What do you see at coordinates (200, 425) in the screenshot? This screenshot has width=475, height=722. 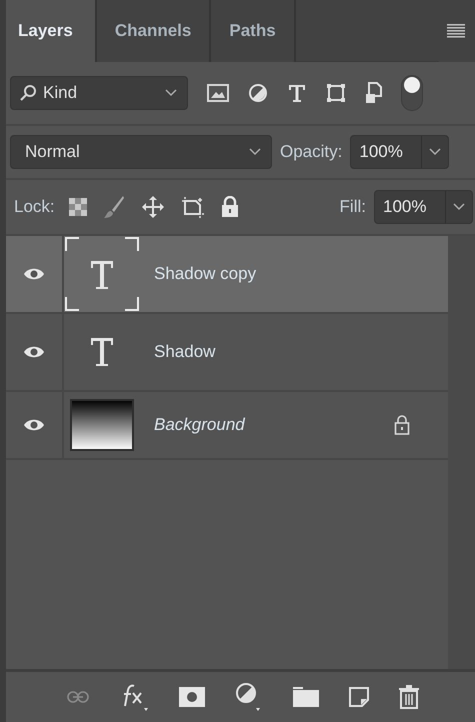 I see `layer-name: Background` at bounding box center [200, 425].